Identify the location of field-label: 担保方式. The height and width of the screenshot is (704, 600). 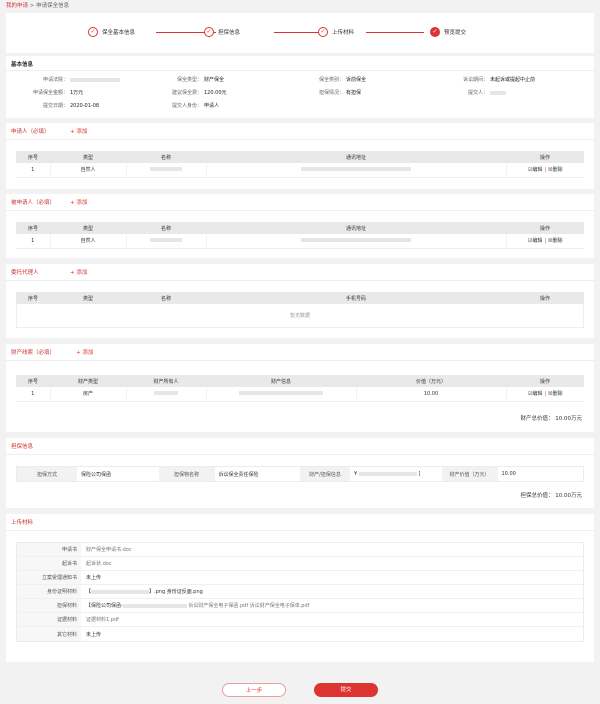
(47, 474).